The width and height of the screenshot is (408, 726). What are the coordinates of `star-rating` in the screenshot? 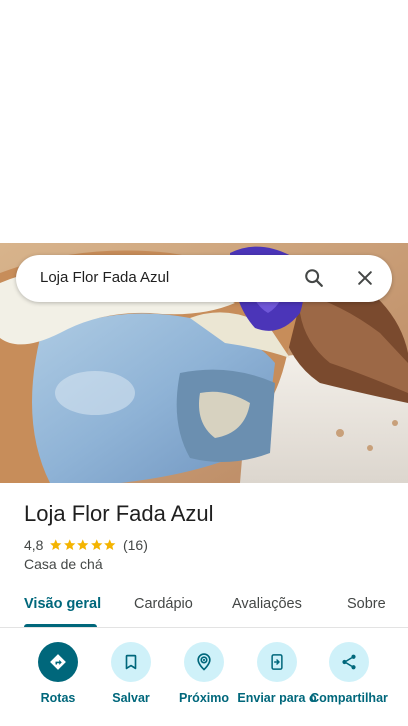 It's located at (83, 545).